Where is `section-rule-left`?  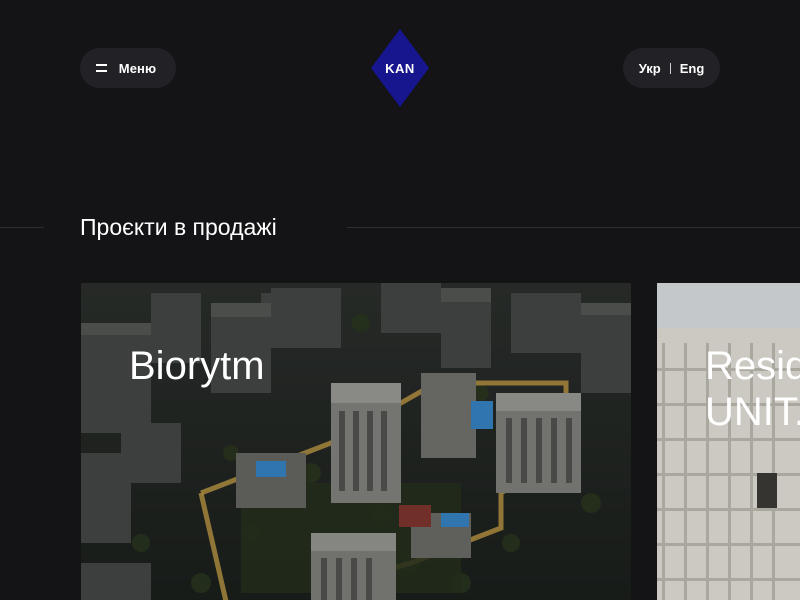
section-rule-left is located at coordinates (22, 227).